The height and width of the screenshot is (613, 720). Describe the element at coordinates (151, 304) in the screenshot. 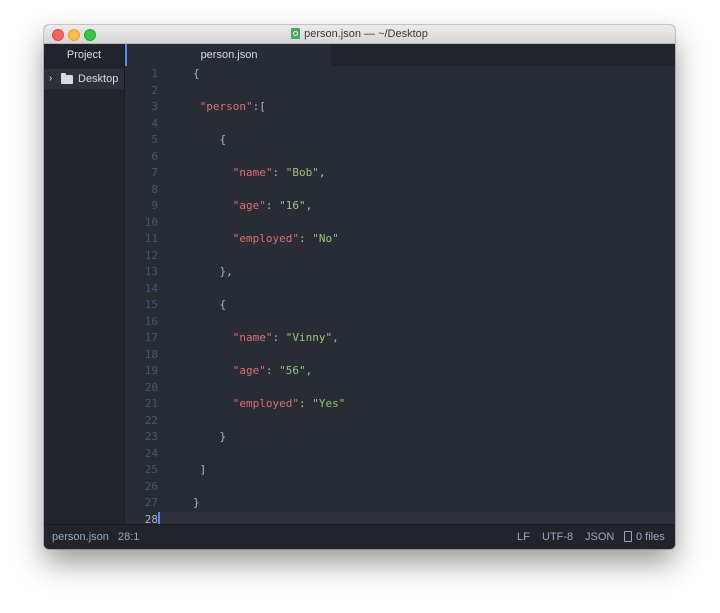

I see `line-number: 15` at that location.